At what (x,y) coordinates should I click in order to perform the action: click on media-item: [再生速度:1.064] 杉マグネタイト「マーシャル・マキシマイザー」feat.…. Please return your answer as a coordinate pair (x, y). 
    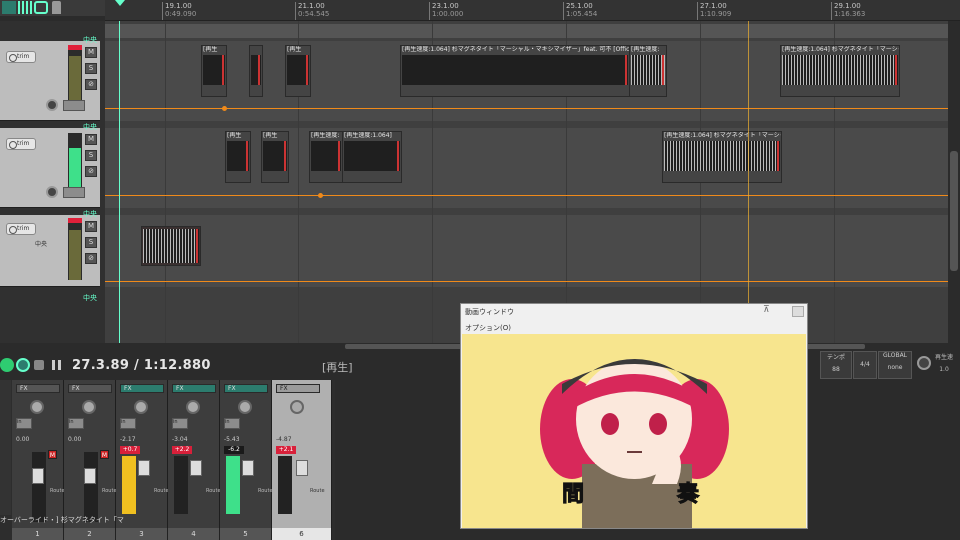
    Looking at the image, I should click on (515, 71).